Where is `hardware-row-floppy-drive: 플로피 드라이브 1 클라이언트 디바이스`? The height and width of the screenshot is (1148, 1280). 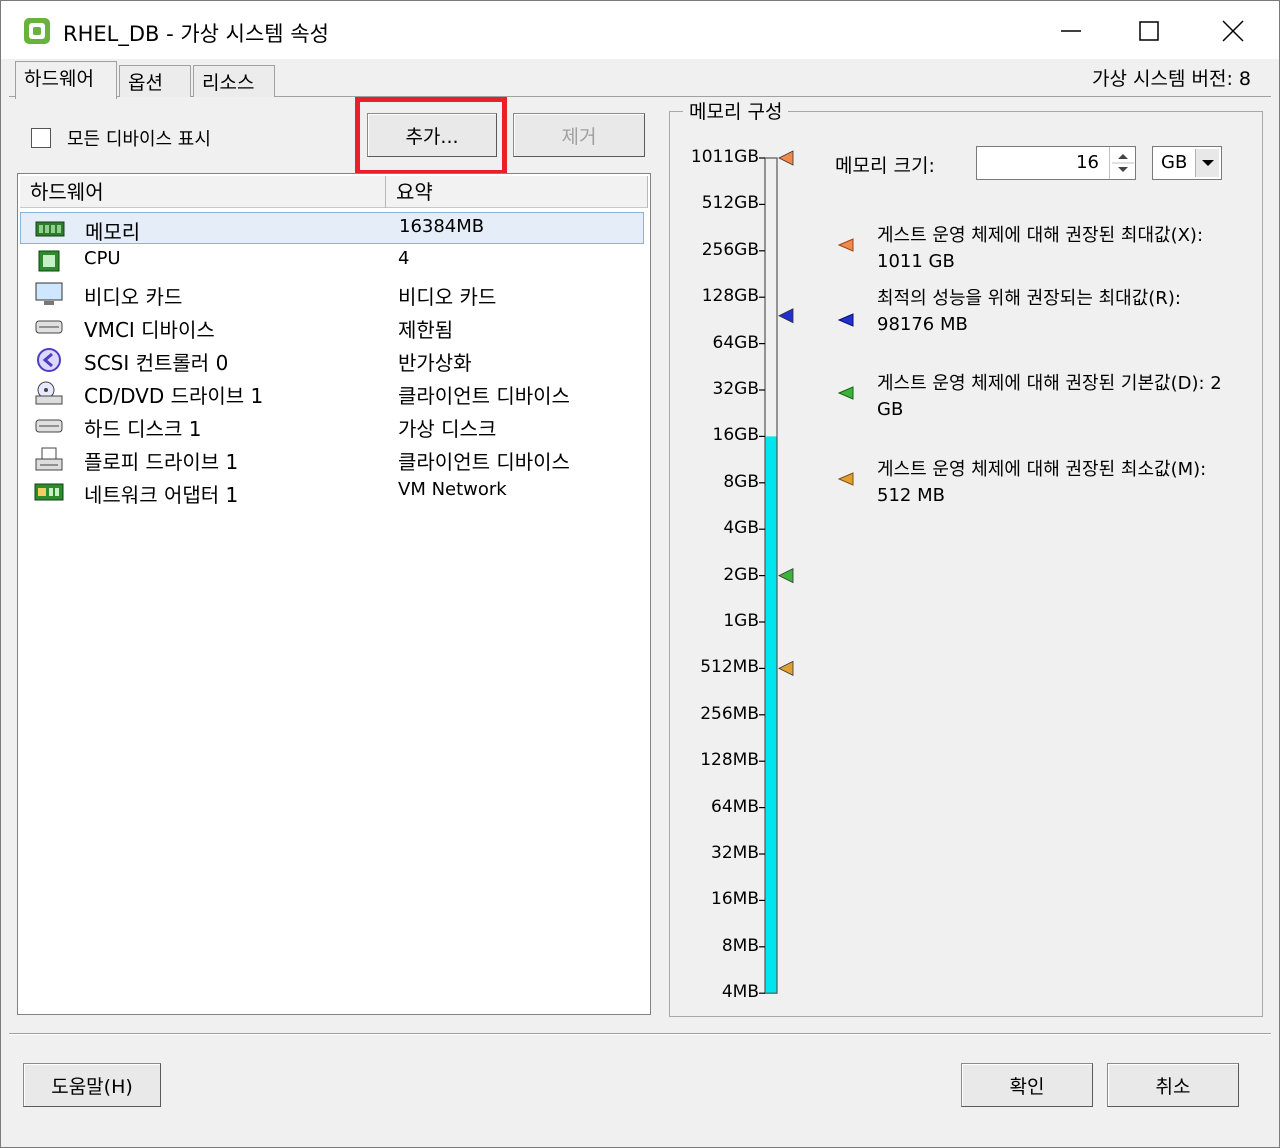 hardware-row-floppy-drive: 플로피 드라이브 1 클라이언트 디바이스 is located at coordinates (332, 459).